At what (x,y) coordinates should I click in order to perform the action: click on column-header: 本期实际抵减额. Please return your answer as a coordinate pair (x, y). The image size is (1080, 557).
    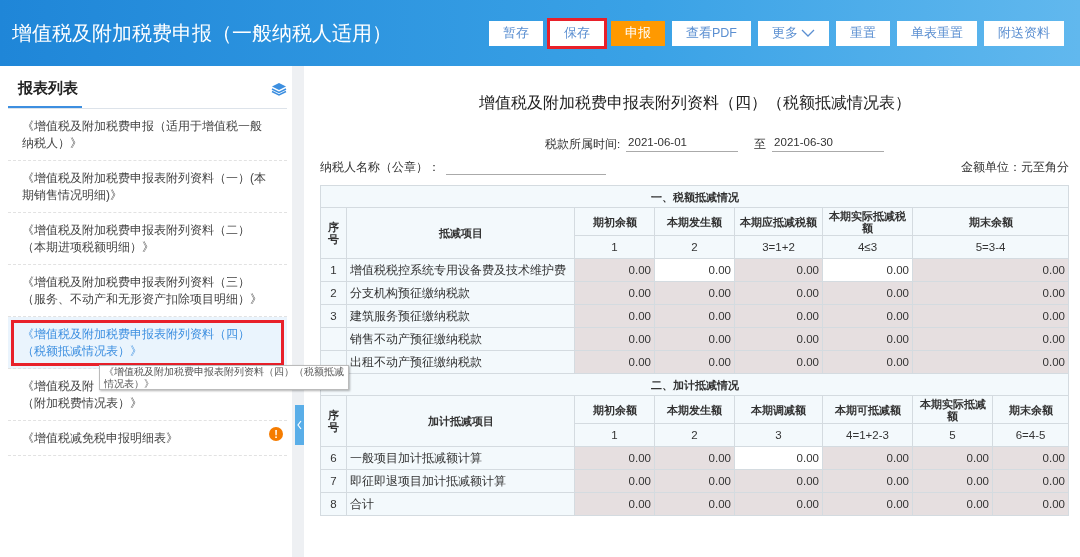
    Looking at the image, I should click on (952, 409).